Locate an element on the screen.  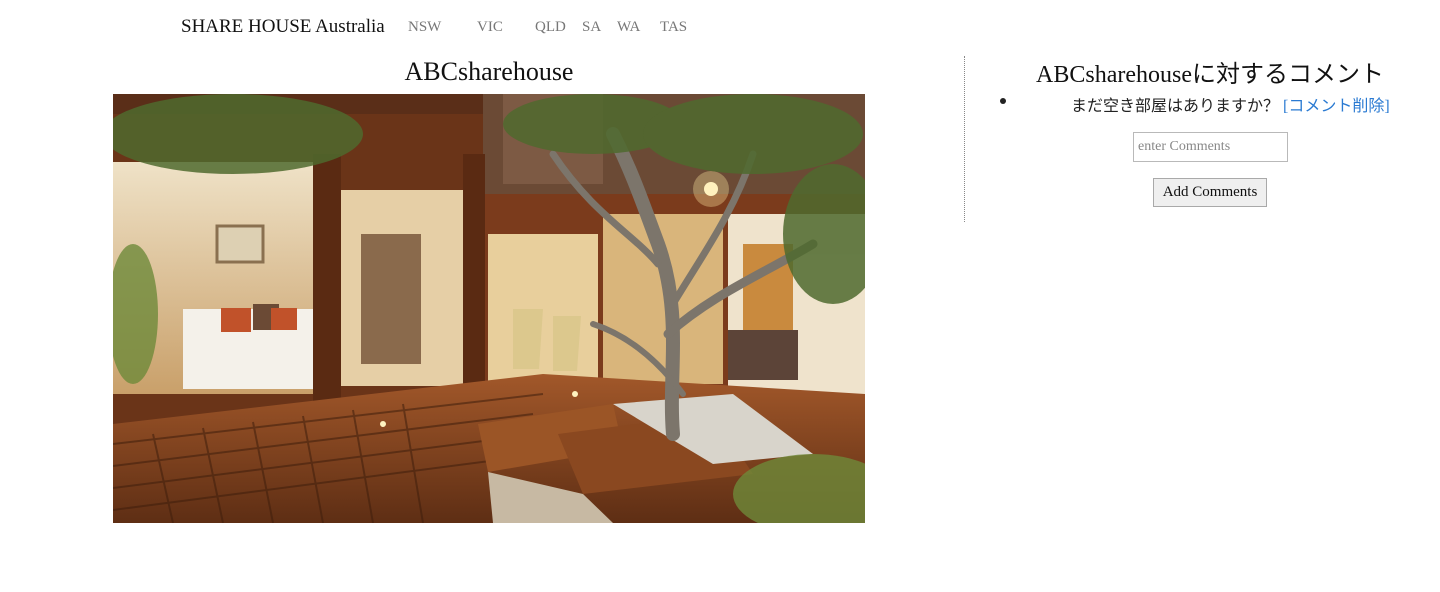
nav-link-vic: VIC is located at coordinates (490, 27).